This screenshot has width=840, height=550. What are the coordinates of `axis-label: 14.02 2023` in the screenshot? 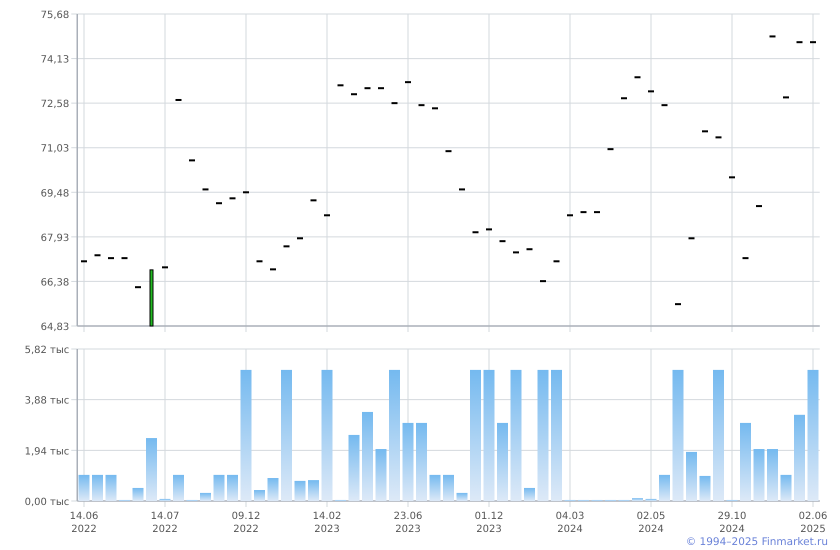 It's located at (327, 523).